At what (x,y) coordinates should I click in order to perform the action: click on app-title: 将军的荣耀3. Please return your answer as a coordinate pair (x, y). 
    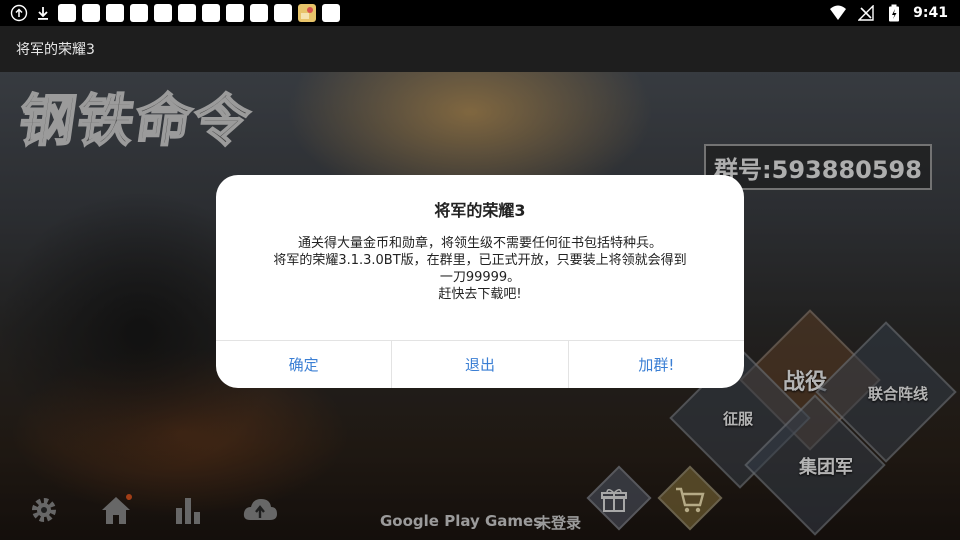
    Looking at the image, I should click on (55, 50).